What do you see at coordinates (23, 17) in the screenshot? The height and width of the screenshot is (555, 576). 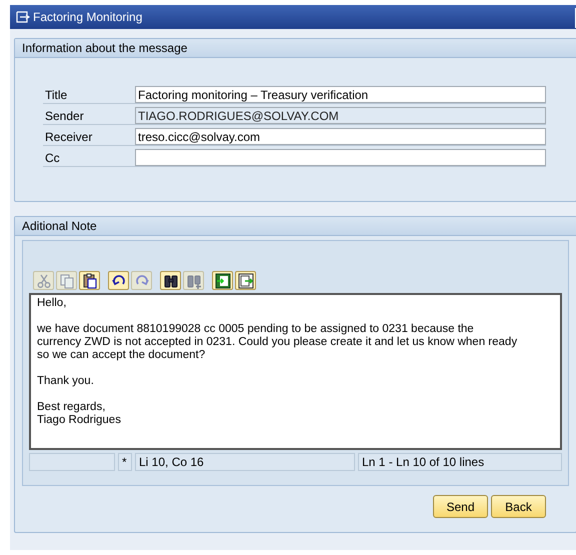 I see `form-icon` at bounding box center [23, 17].